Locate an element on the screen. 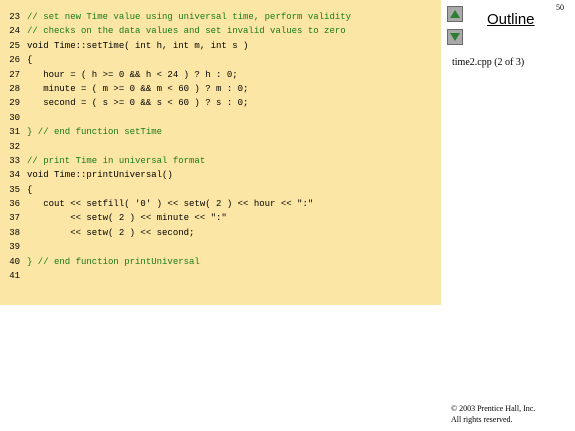 The height and width of the screenshot is (431, 575). file-label: time2.cpp (2 of 3) is located at coordinates (488, 62).